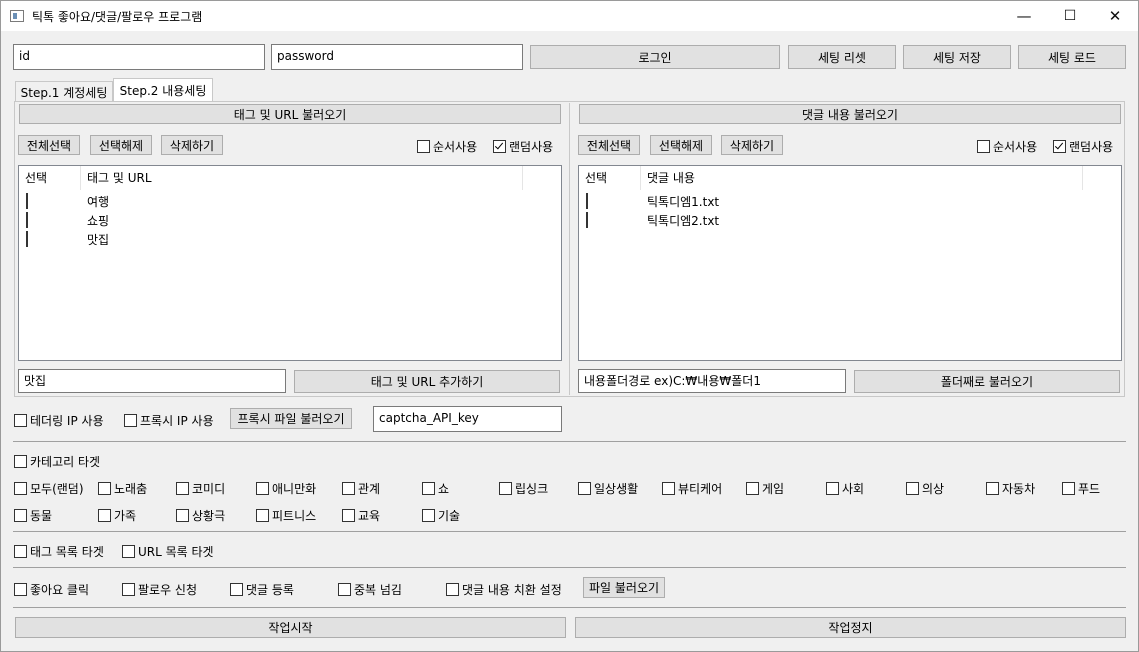 This screenshot has width=1139, height=652. I want to click on tethering-ip-checkbox: 테더링 IP 사용, so click(59, 420).